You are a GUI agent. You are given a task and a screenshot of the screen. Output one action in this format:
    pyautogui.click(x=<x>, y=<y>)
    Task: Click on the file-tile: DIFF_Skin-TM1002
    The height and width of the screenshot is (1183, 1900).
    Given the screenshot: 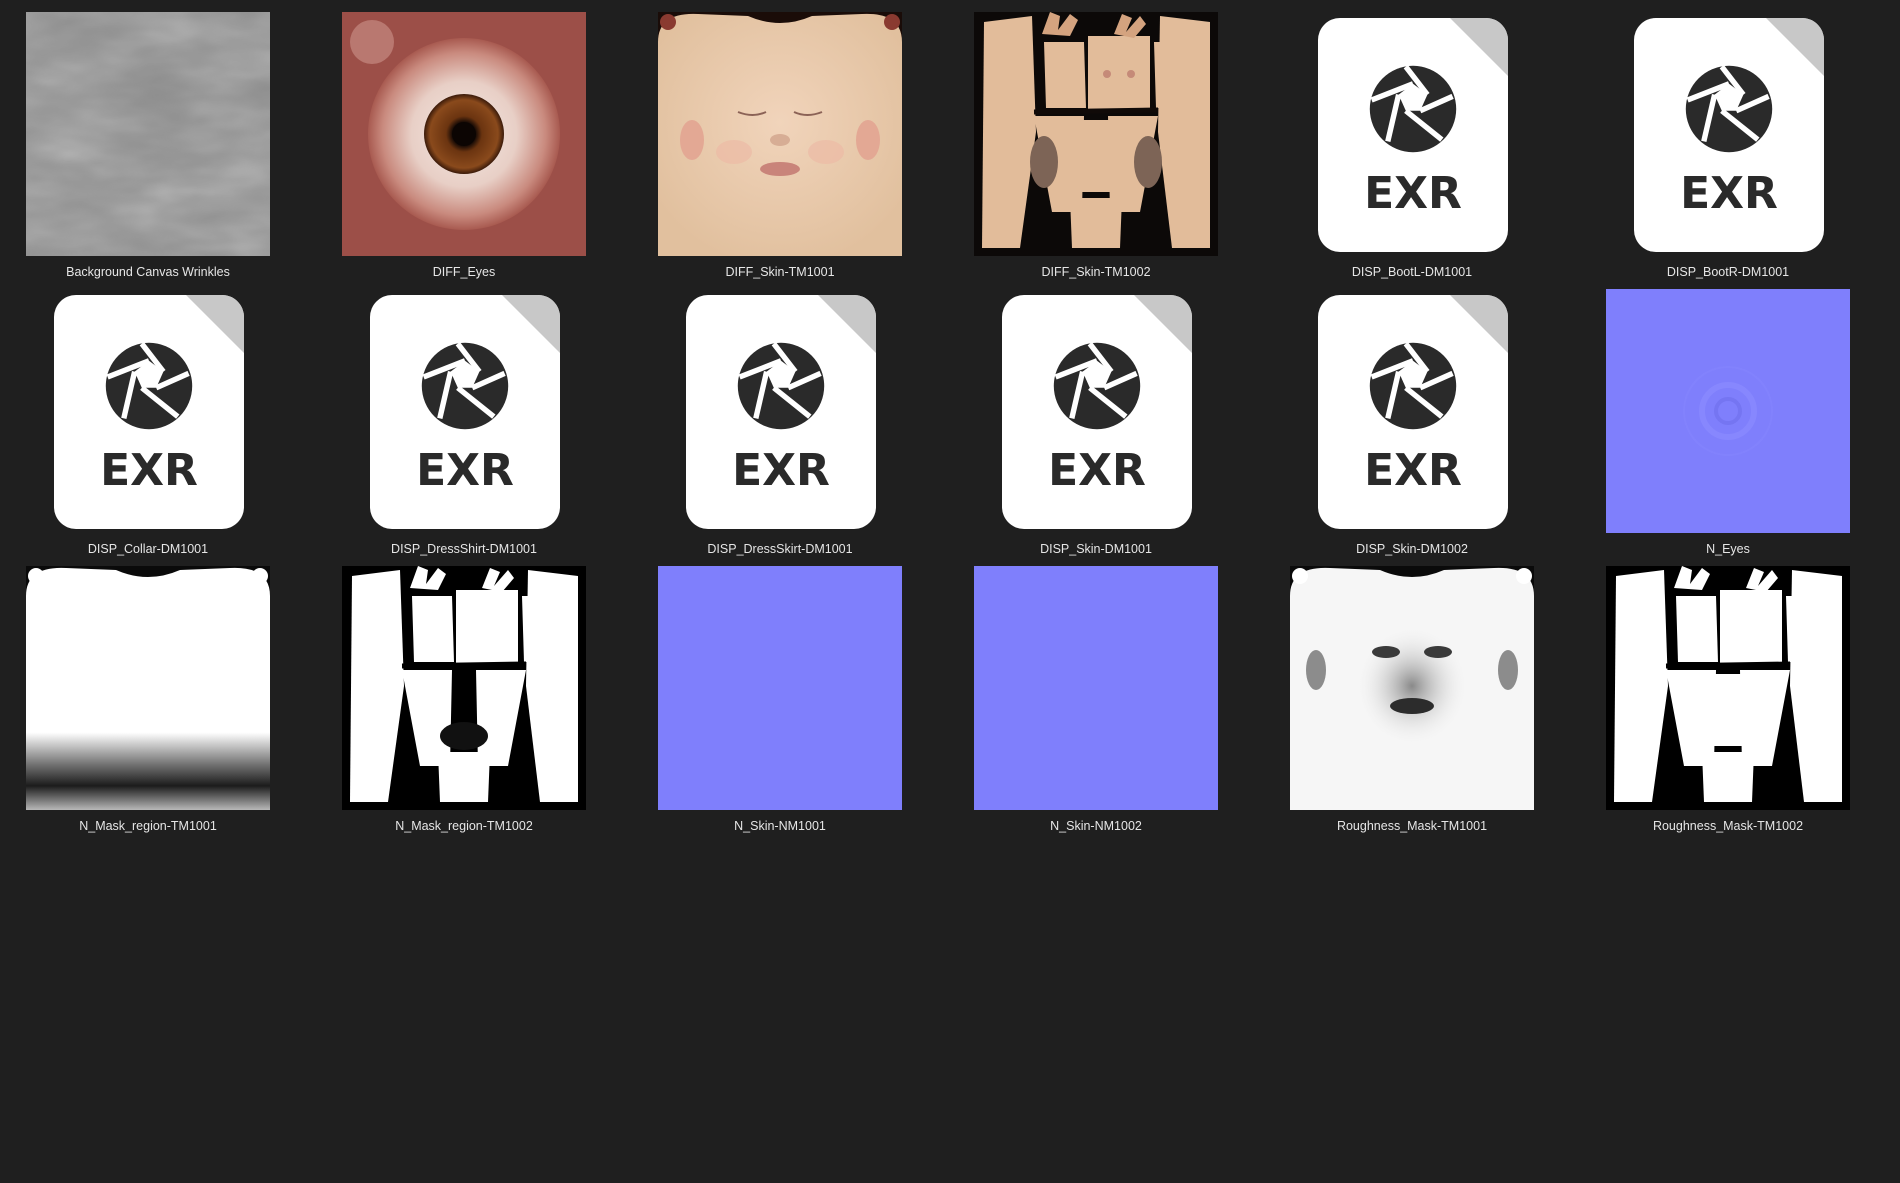 What is the action you would take?
    pyautogui.click(x=1106, y=139)
    